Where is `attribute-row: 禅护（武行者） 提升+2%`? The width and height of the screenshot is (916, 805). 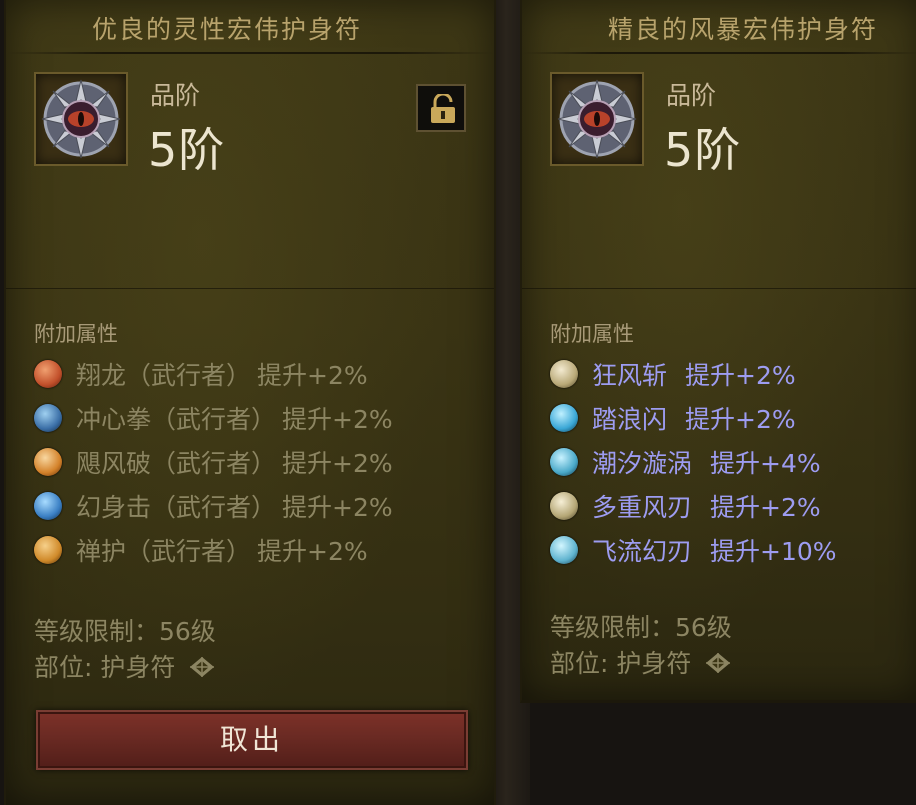 attribute-row: 禅护（武行者） 提升+2% is located at coordinates (213, 550).